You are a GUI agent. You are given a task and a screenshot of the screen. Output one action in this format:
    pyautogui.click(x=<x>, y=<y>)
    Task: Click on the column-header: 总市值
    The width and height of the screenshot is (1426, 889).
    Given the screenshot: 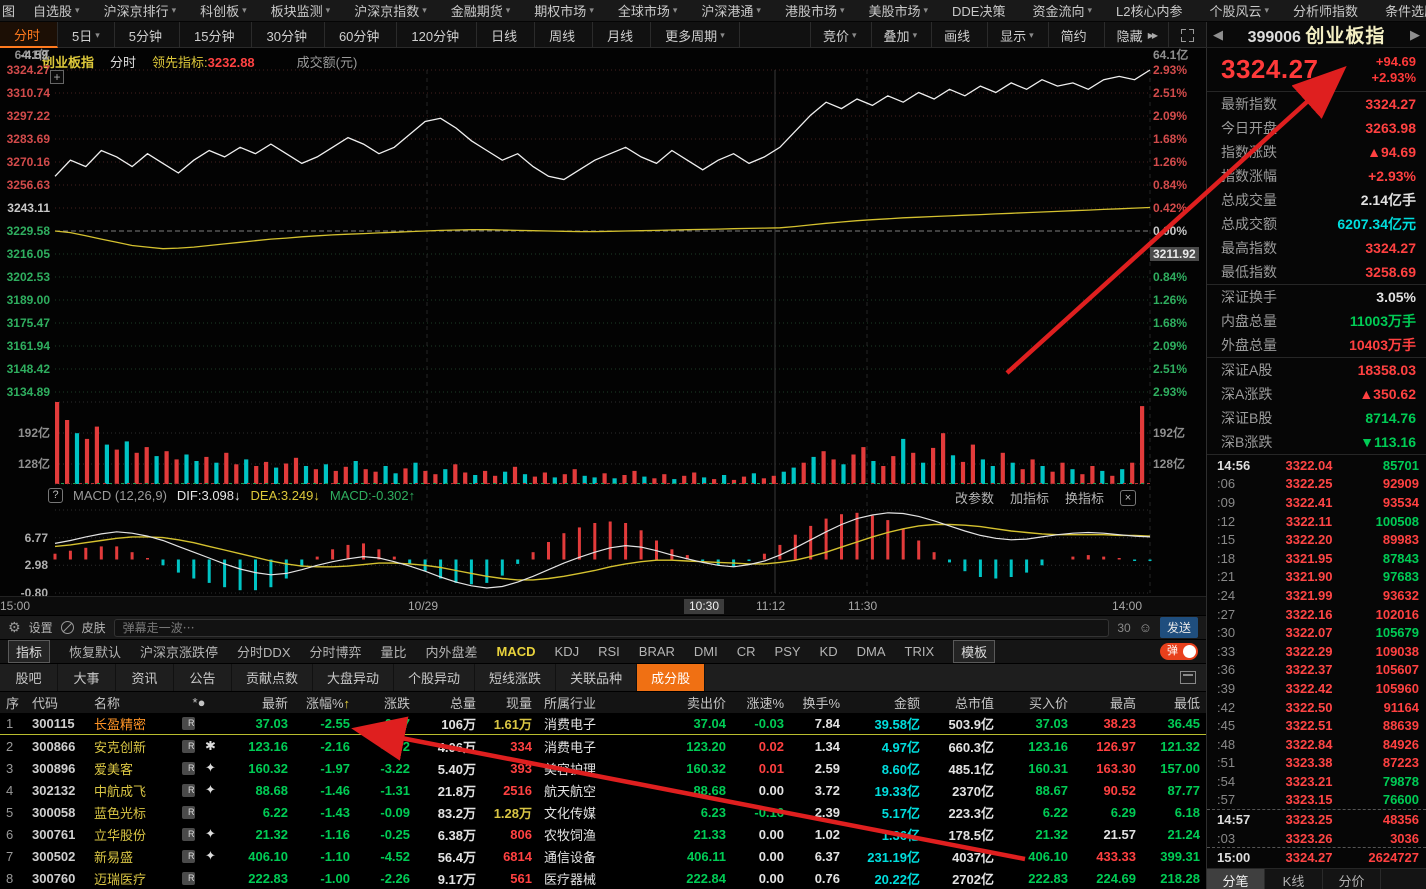 What is the action you would take?
    pyautogui.click(x=963, y=702)
    